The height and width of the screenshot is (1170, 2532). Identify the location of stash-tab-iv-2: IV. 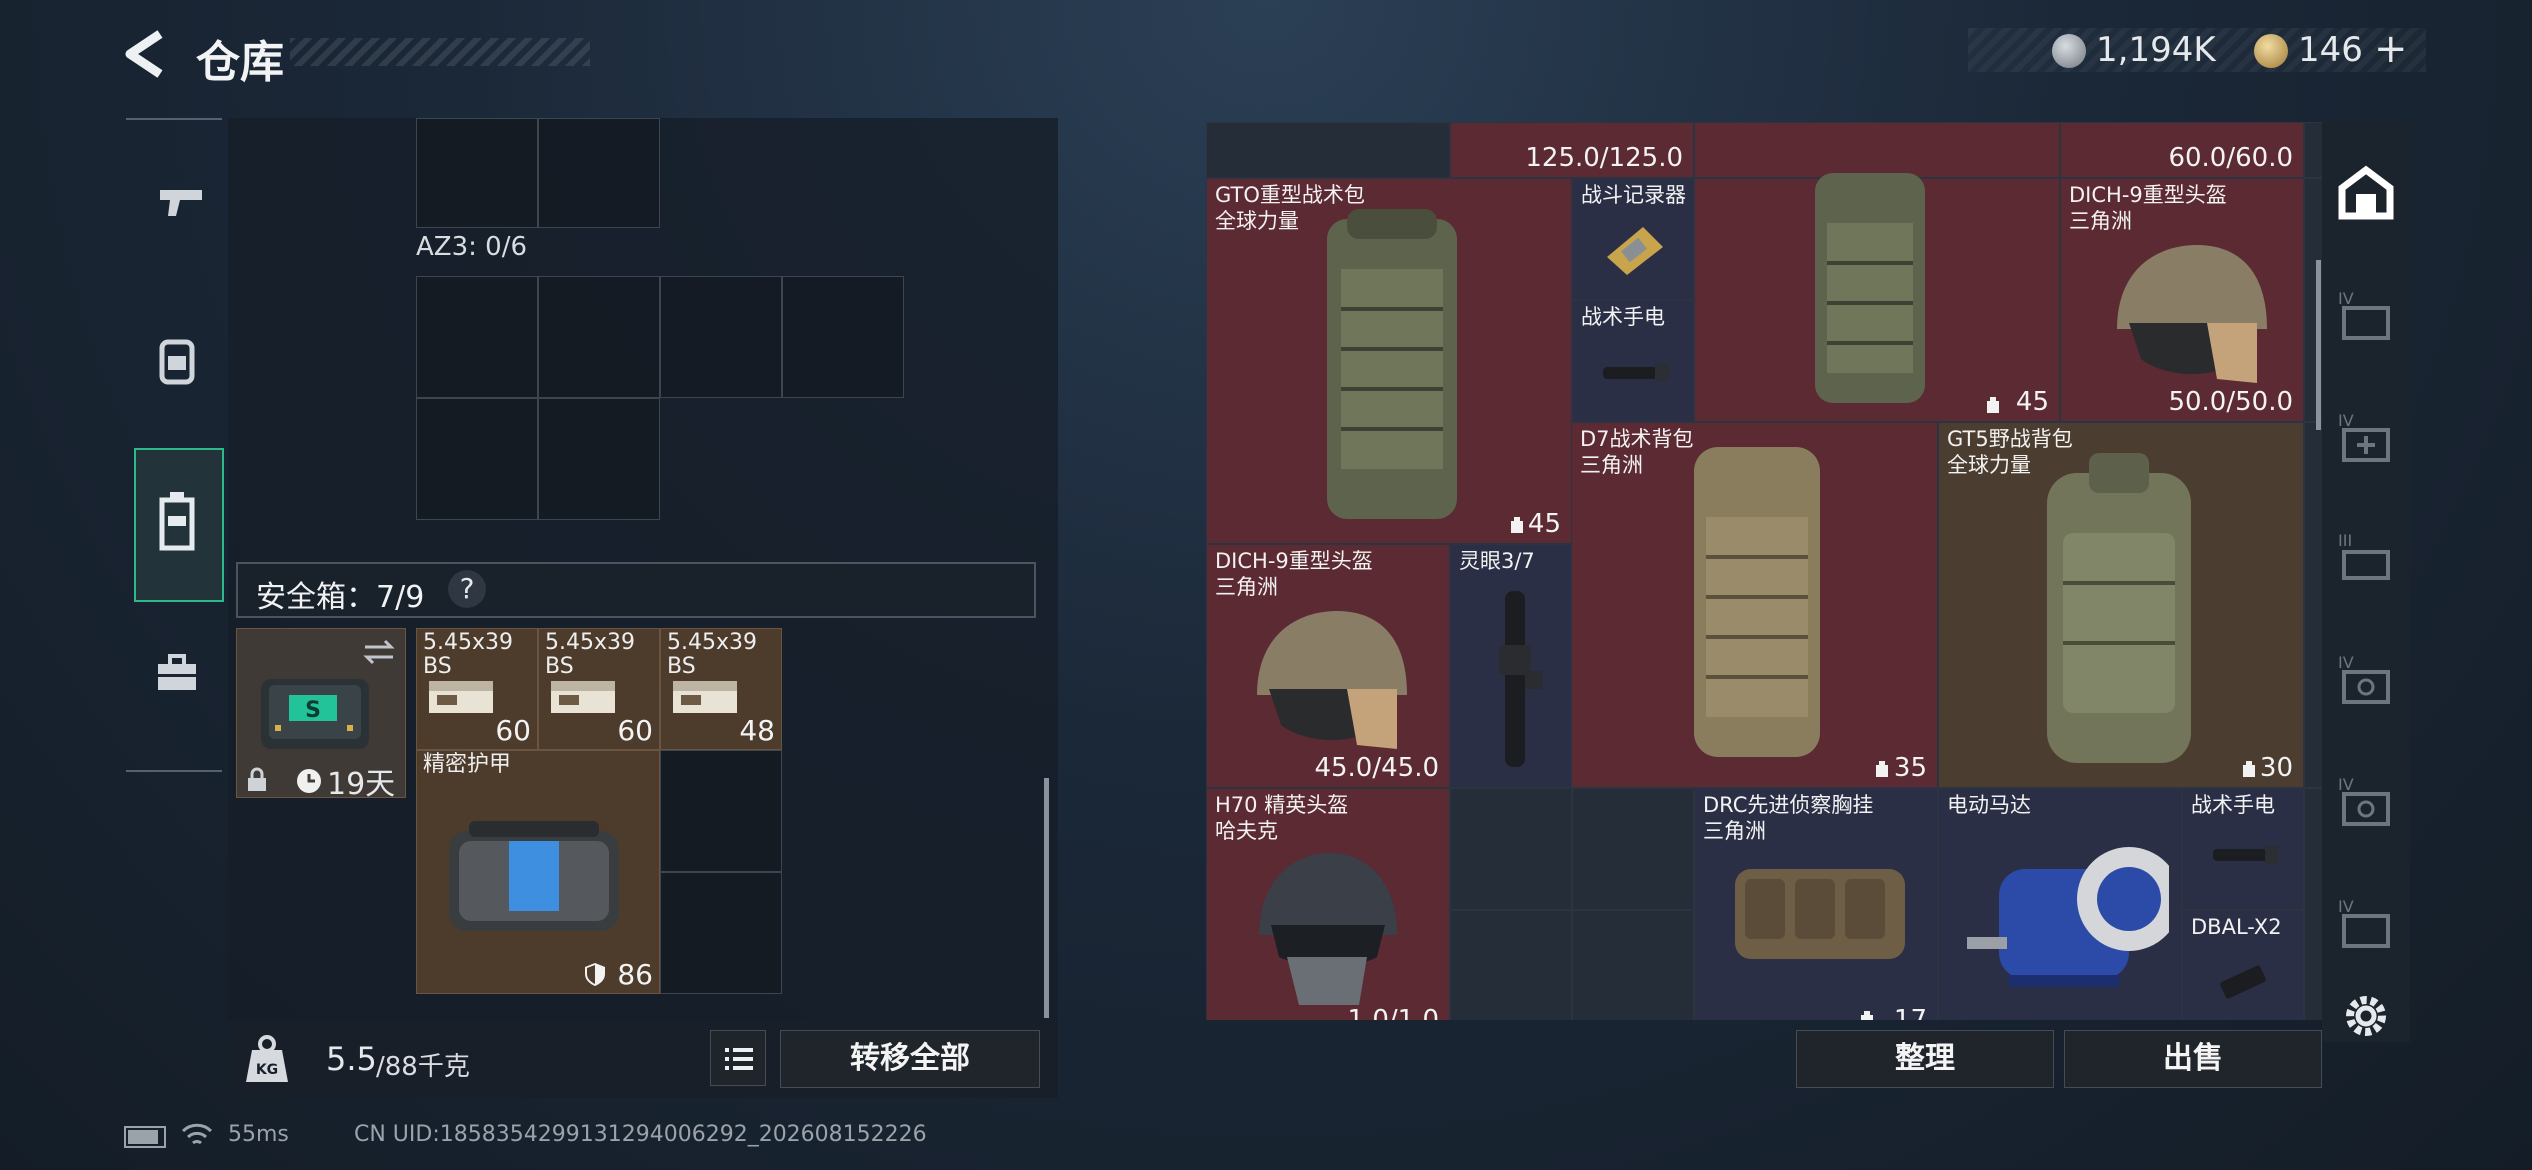
(2366, 438).